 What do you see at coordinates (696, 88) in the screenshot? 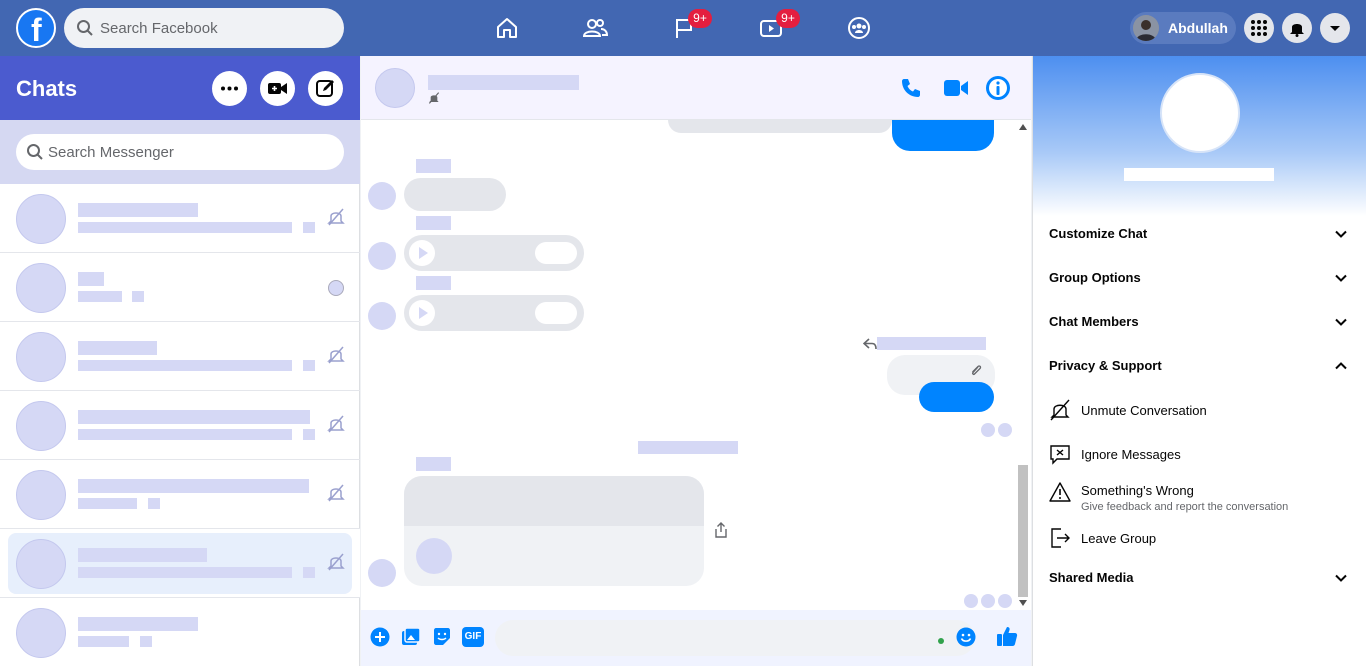
I see `conversation-header` at bounding box center [696, 88].